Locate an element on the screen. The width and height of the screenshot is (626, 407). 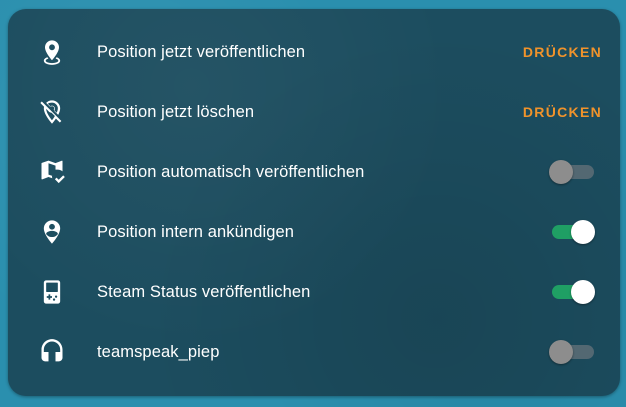
map-marker-off-icon is located at coordinates (52, 112).